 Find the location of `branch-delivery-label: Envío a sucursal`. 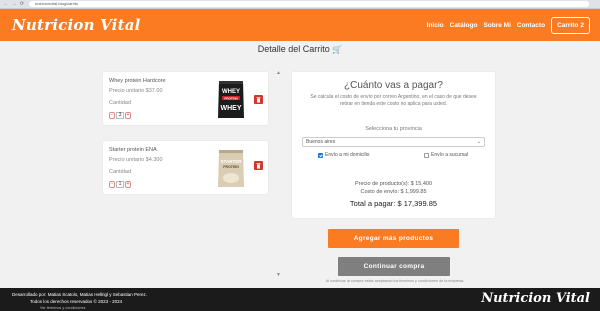

branch-delivery-label: Envío a sucursal is located at coordinates (449, 155).